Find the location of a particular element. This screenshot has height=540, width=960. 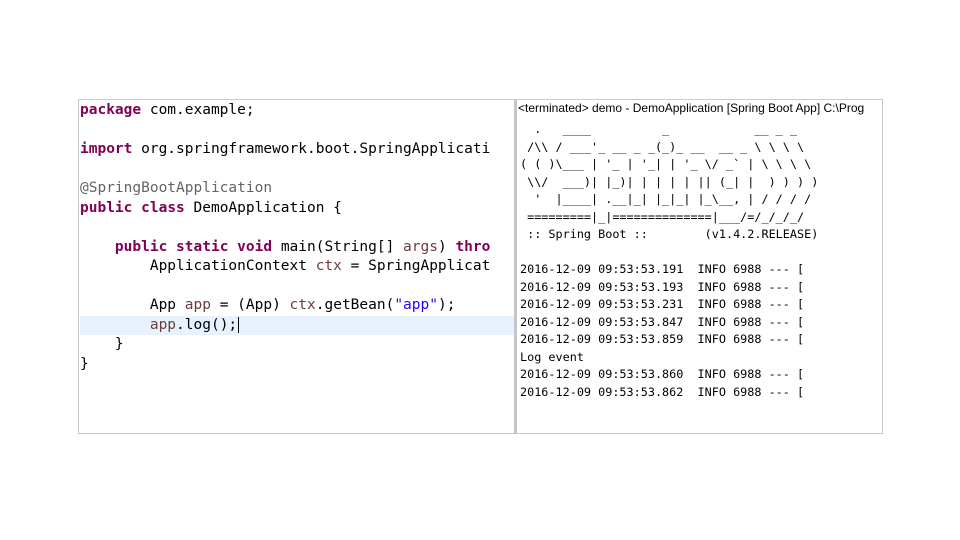

code-token: import is located at coordinates (106, 149).